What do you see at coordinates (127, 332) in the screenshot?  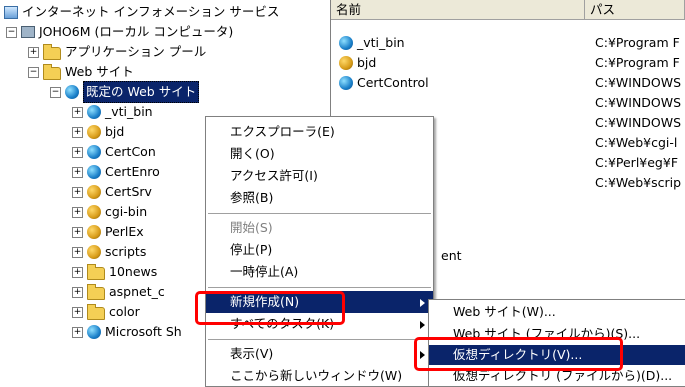 I see `tree-item-microsoft-sh: + Microsoft Sh` at bounding box center [127, 332].